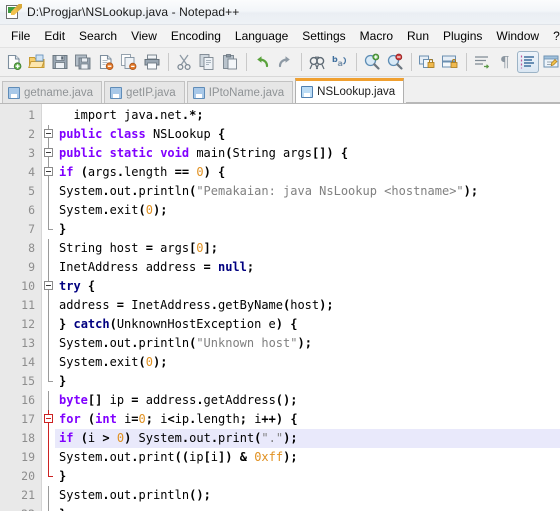  I want to click on code-line: try {, so click(307, 286).